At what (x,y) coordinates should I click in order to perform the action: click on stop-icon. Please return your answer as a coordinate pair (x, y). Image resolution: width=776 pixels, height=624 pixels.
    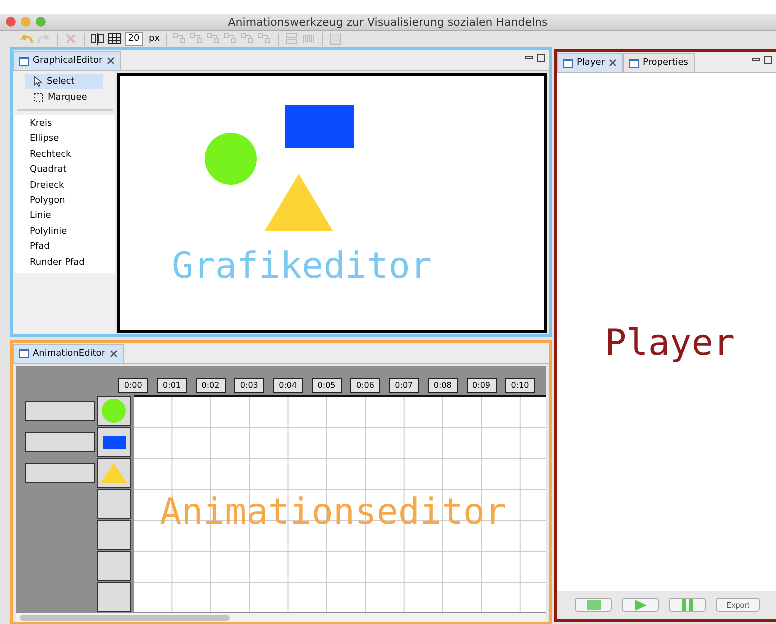
    Looking at the image, I should click on (593, 605).